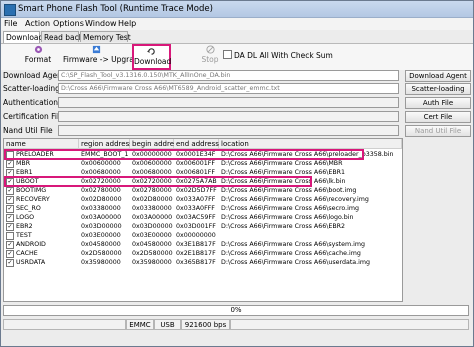 The image size is (474, 347). I want to click on progress-bar: 0%, so click(236, 310).